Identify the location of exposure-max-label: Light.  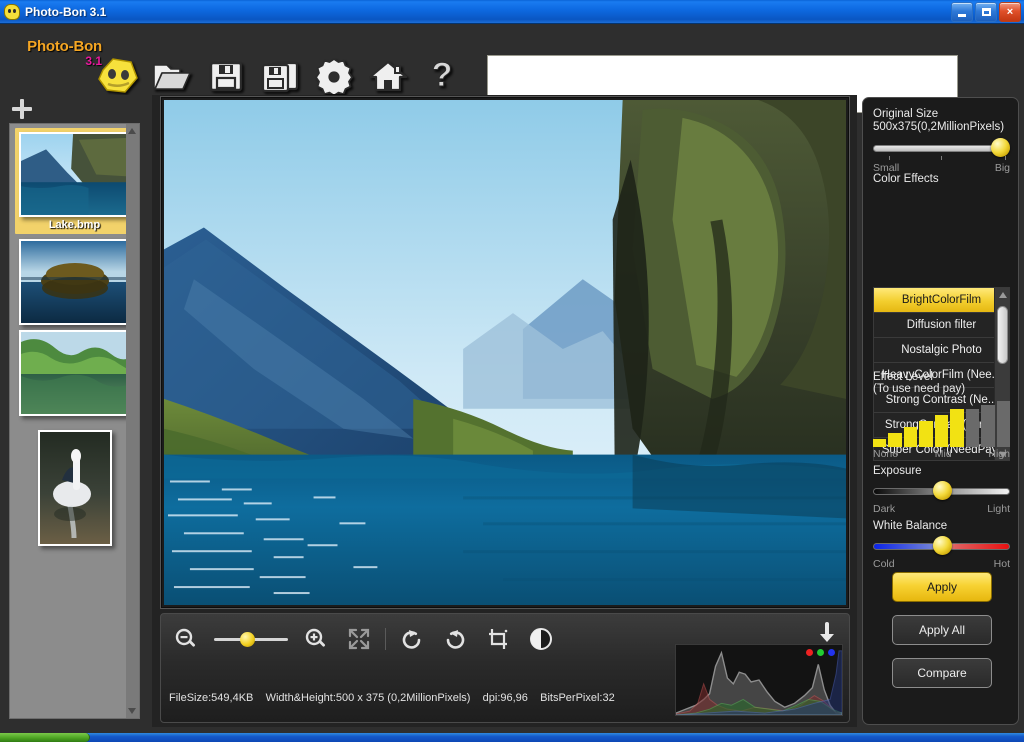
(998, 509).